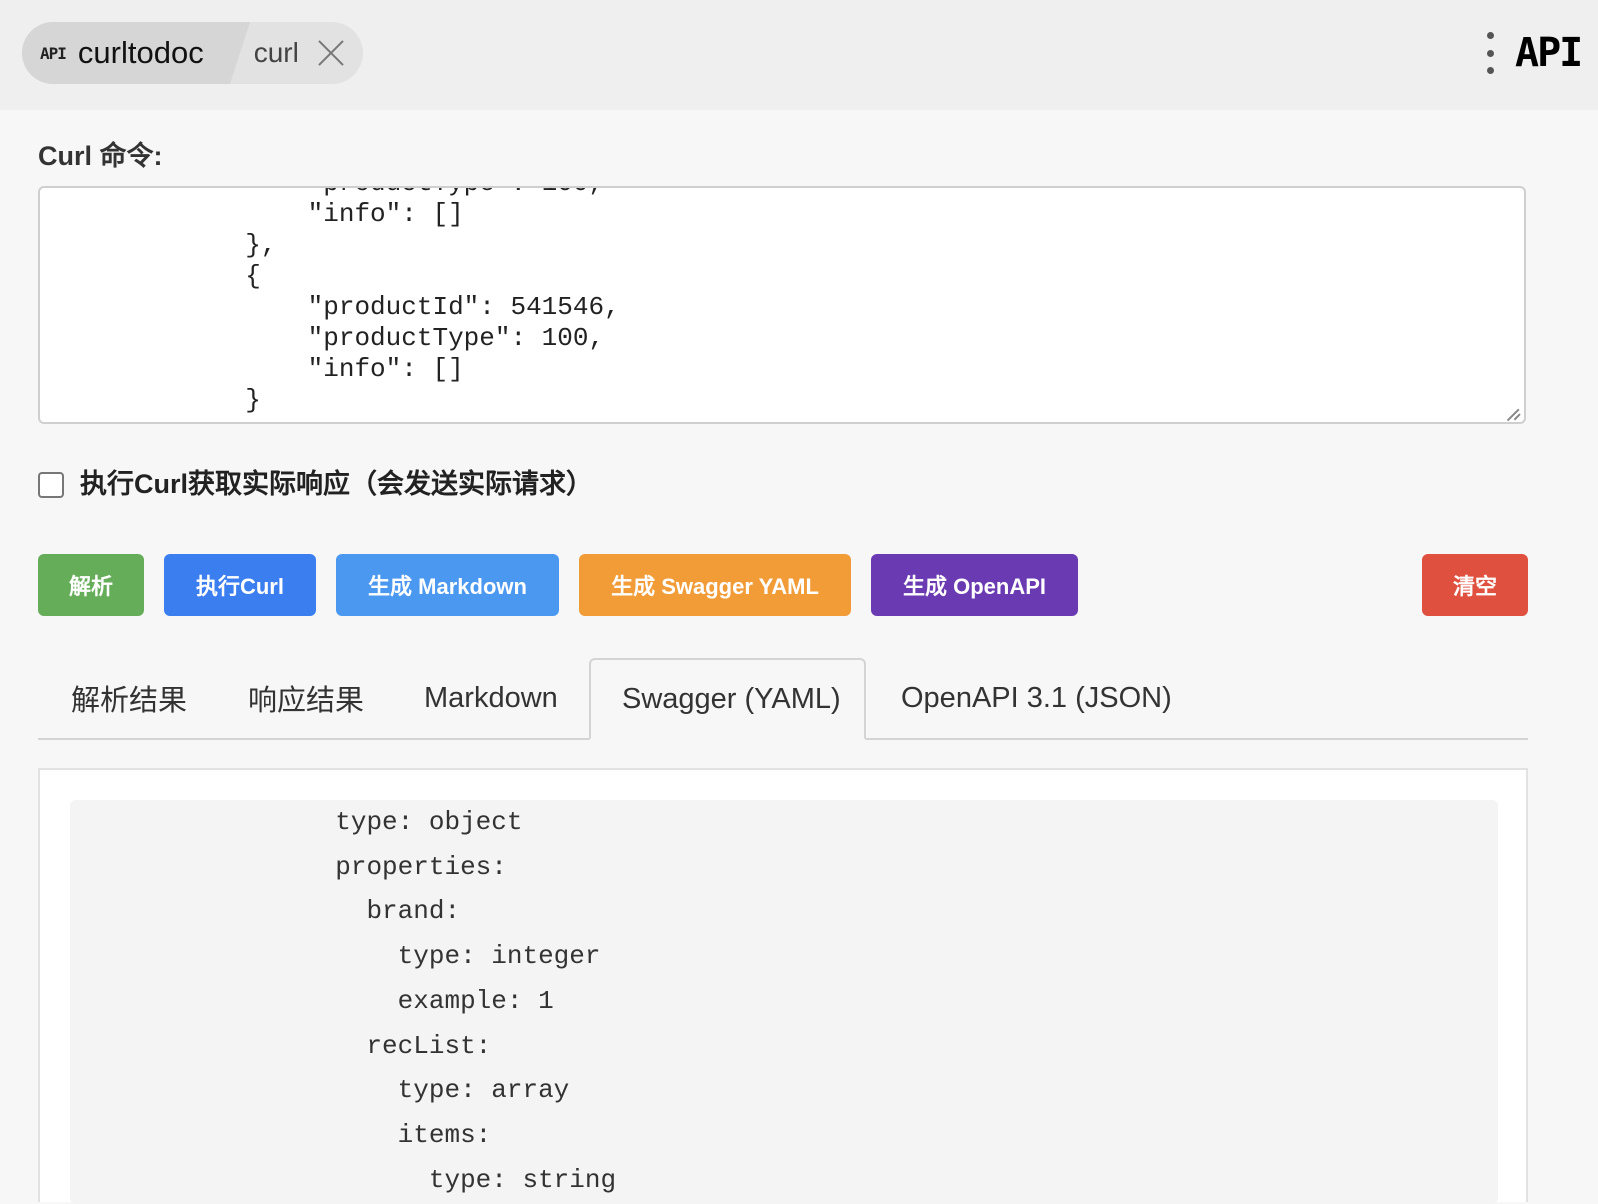 This screenshot has height=1204, width=1598. Describe the element at coordinates (276, 52) in the screenshot. I see `curl-tab-label: curl` at that location.